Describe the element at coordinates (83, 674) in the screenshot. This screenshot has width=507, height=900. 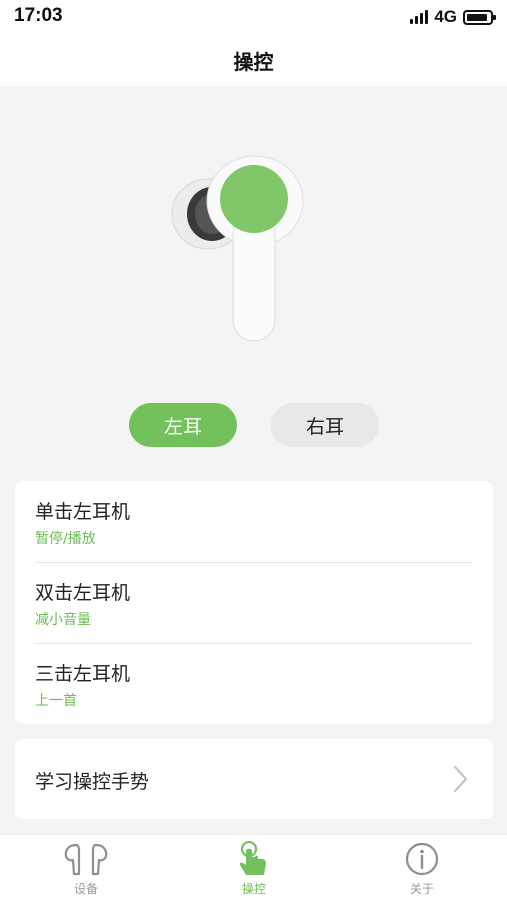
I see `action-title: 三击左耳机` at that location.